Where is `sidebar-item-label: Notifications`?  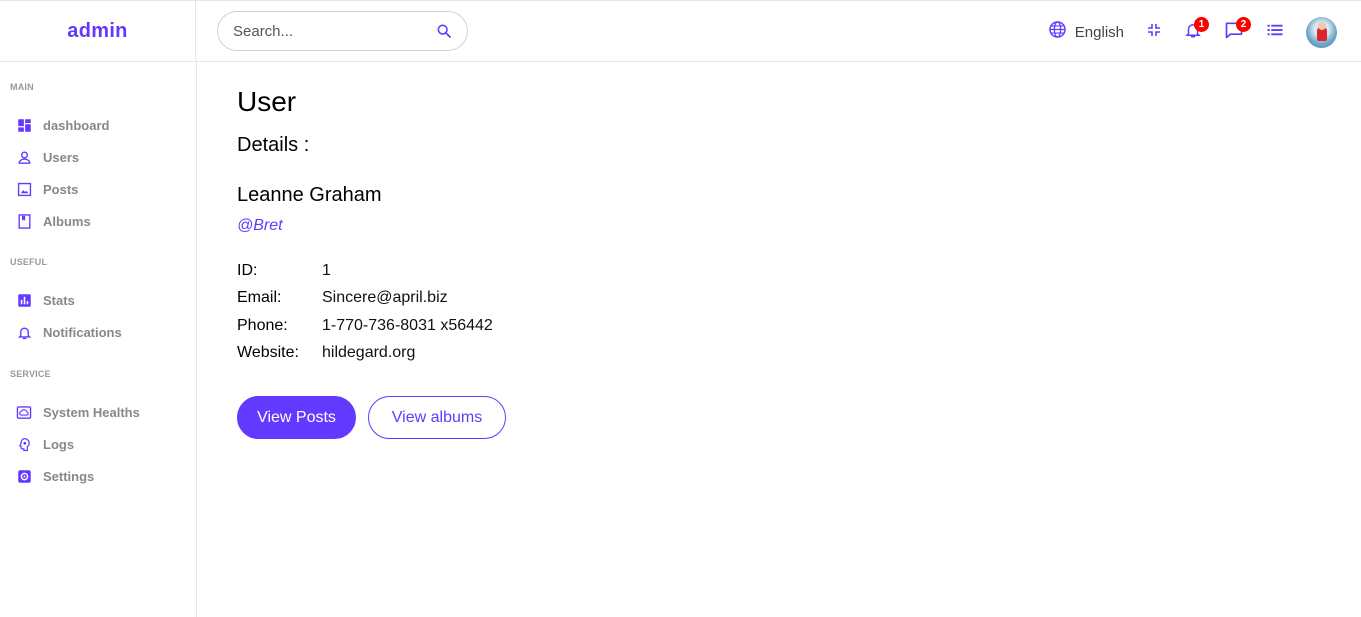
sidebar-item-label: Notifications is located at coordinates (82, 332).